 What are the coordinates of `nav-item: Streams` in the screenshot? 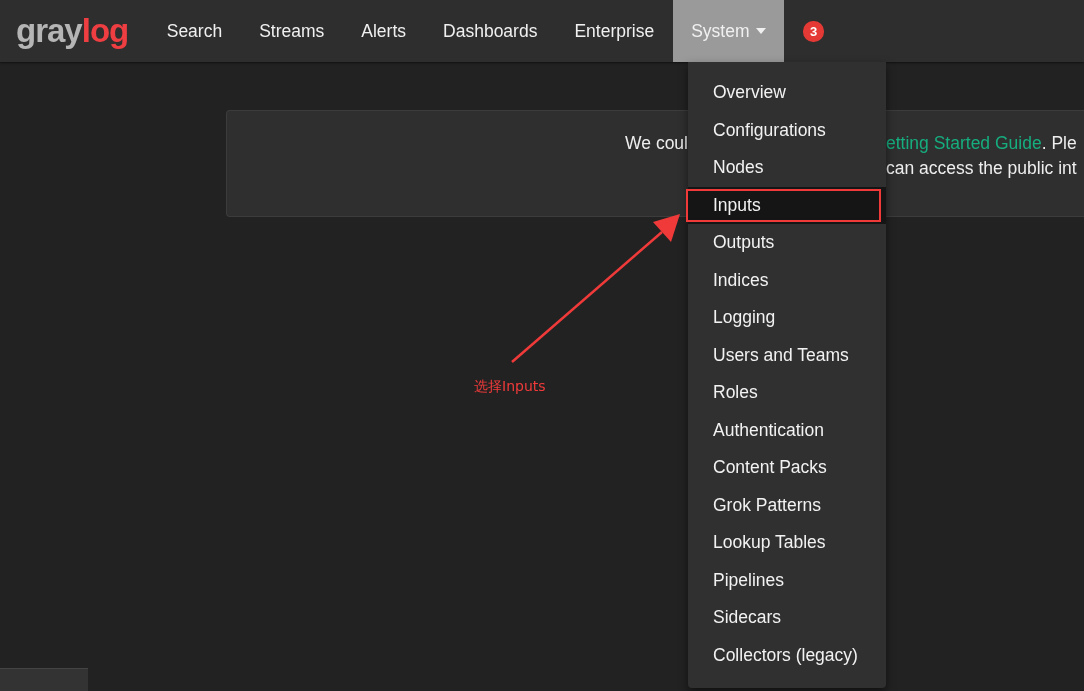 It's located at (291, 31).